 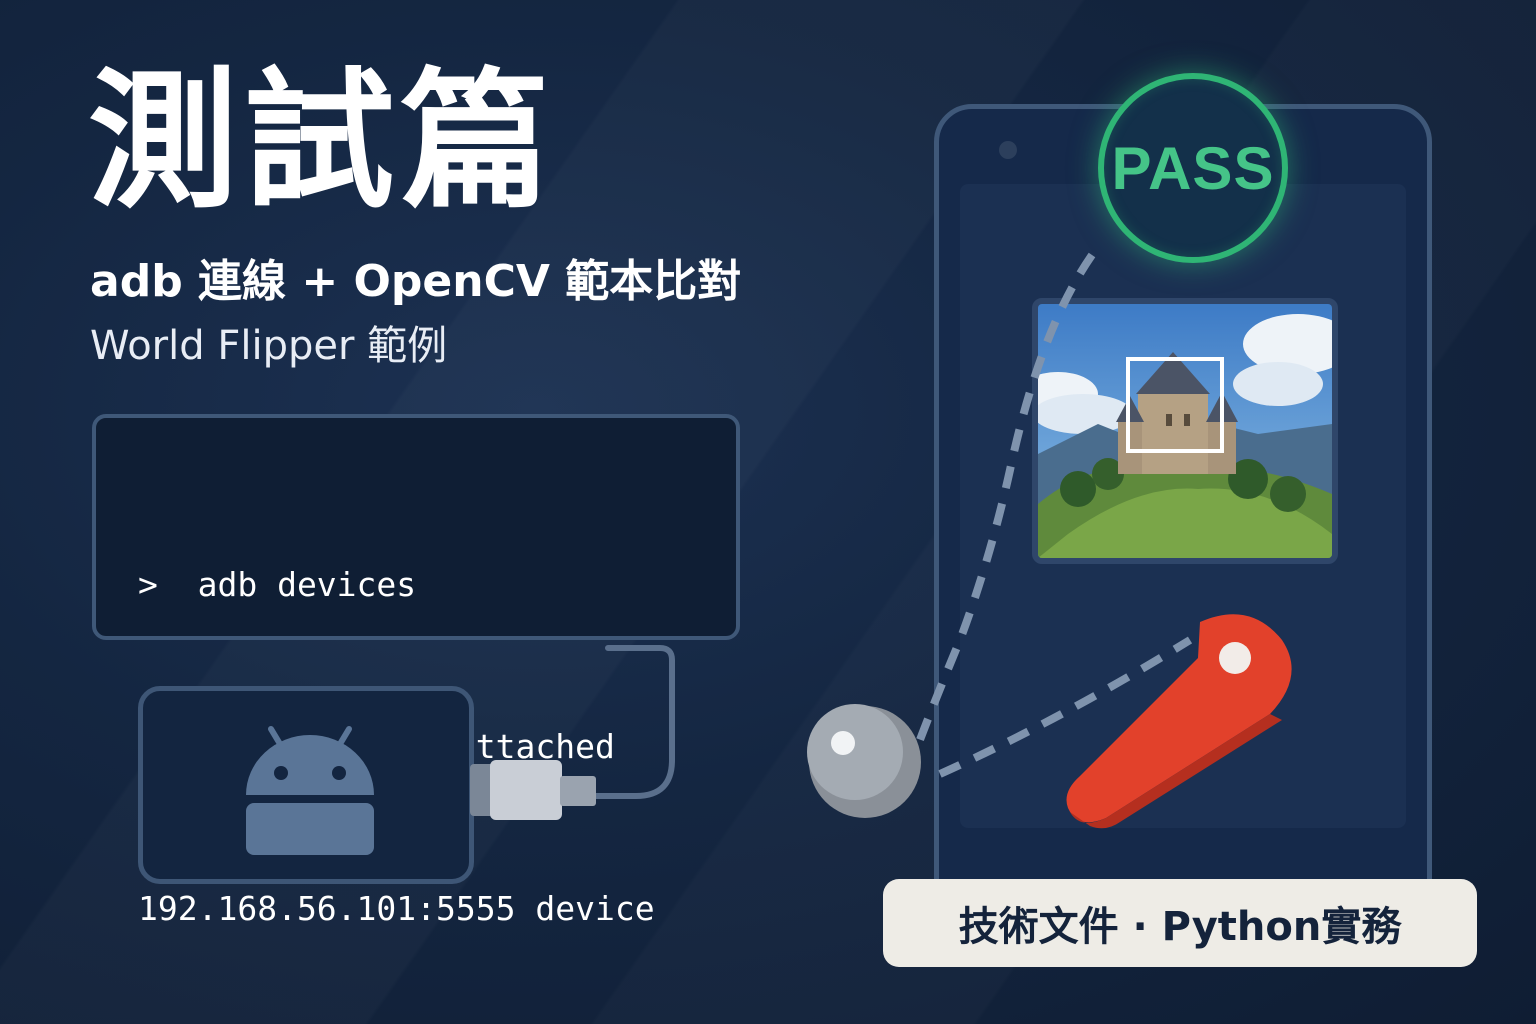 What do you see at coordinates (1193, 168) in the screenshot?
I see `pass-status-badge: PASS` at bounding box center [1193, 168].